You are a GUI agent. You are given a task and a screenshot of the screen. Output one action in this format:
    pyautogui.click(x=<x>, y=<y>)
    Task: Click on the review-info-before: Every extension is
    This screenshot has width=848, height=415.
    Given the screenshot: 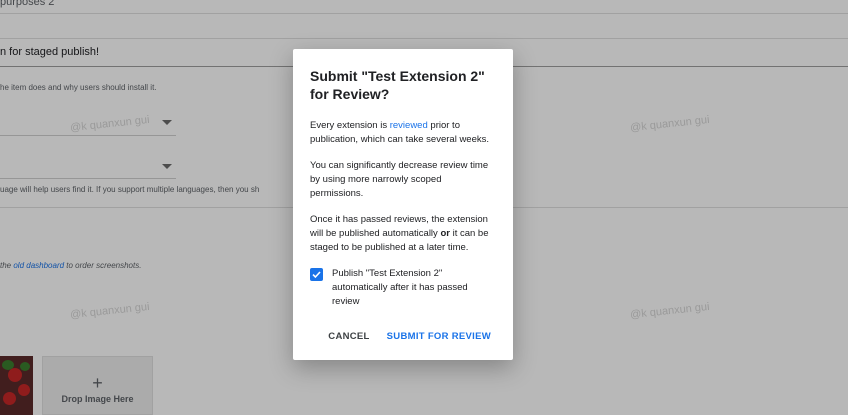 What is the action you would take?
    pyautogui.click(x=350, y=125)
    